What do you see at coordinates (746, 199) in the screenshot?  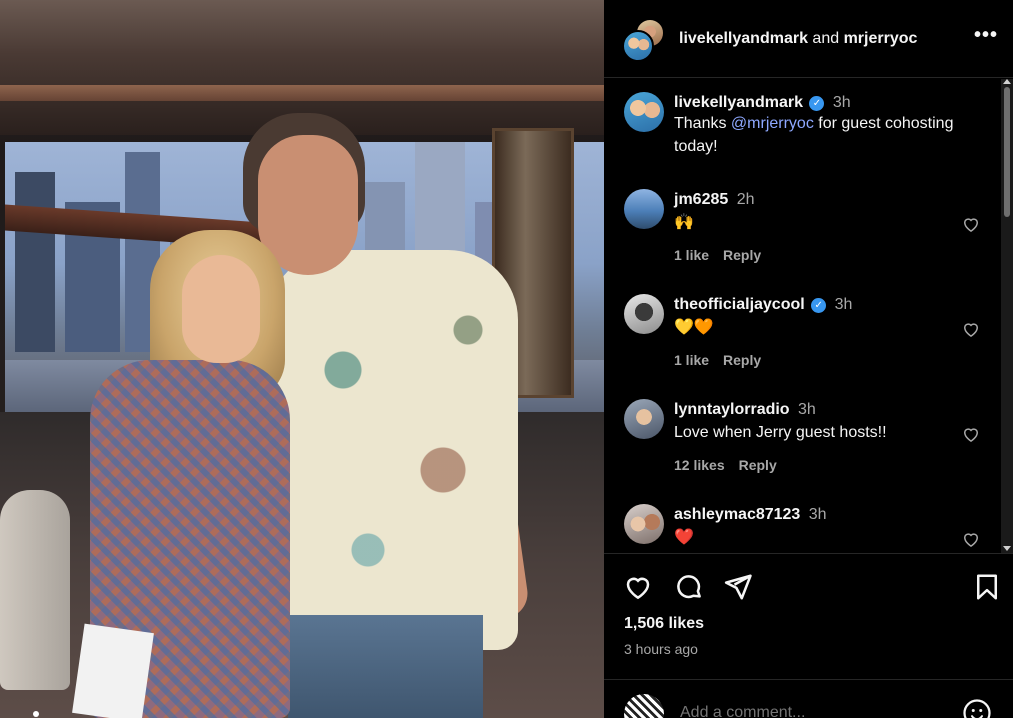 I see `comment-time: 2h` at bounding box center [746, 199].